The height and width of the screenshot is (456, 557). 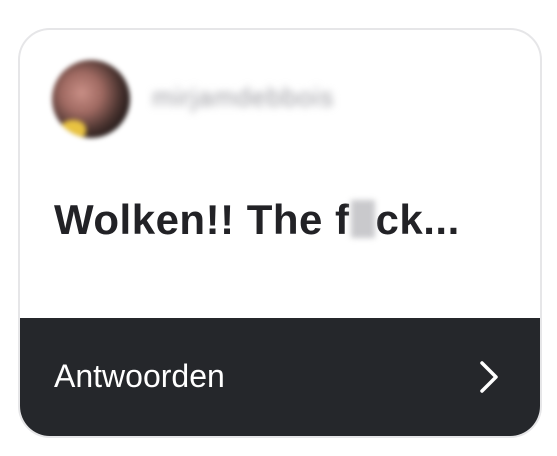 I want to click on avatar-badge, so click(x=73, y=129).